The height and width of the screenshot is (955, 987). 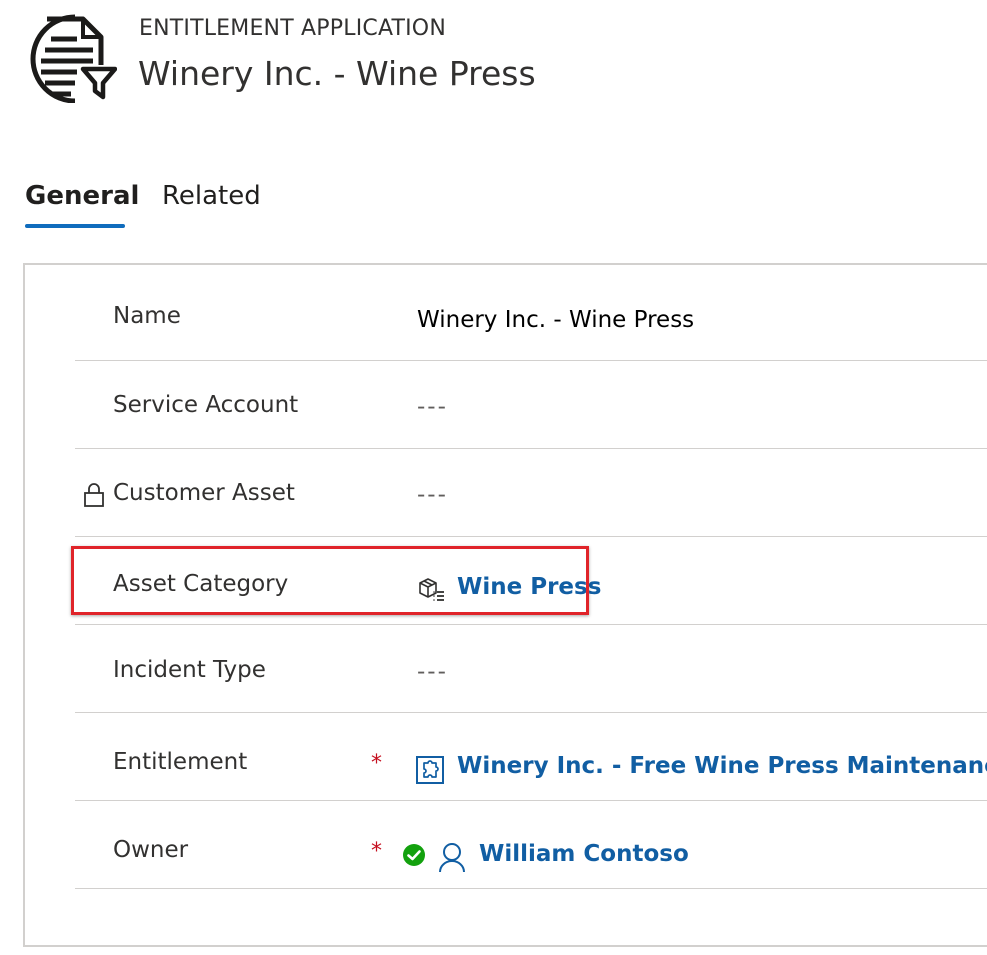 What do you see at coordinates (432, 495) in the screenshot?
I see `field-value-customer-asset: ---` at bounding box center [432, 495].